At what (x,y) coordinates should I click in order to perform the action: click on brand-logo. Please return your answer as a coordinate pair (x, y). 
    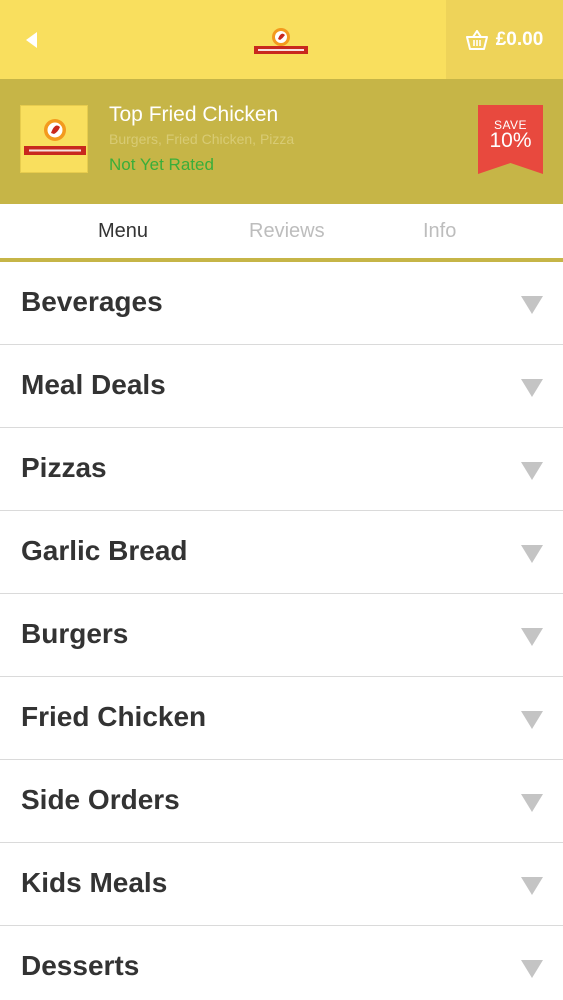
    Looking at the image, I should click on (281, 41).